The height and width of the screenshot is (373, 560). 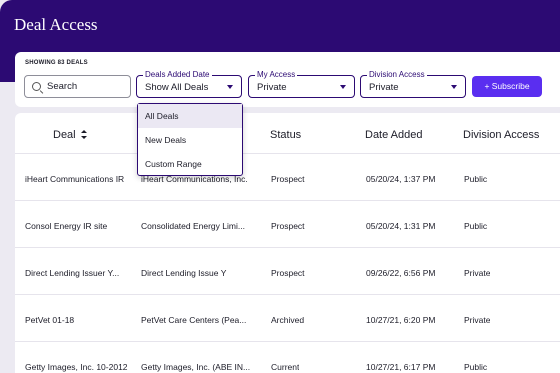 I want to click on cell-date-added: 10/27/21, 6:17 PM, so click(x=401, y=367).